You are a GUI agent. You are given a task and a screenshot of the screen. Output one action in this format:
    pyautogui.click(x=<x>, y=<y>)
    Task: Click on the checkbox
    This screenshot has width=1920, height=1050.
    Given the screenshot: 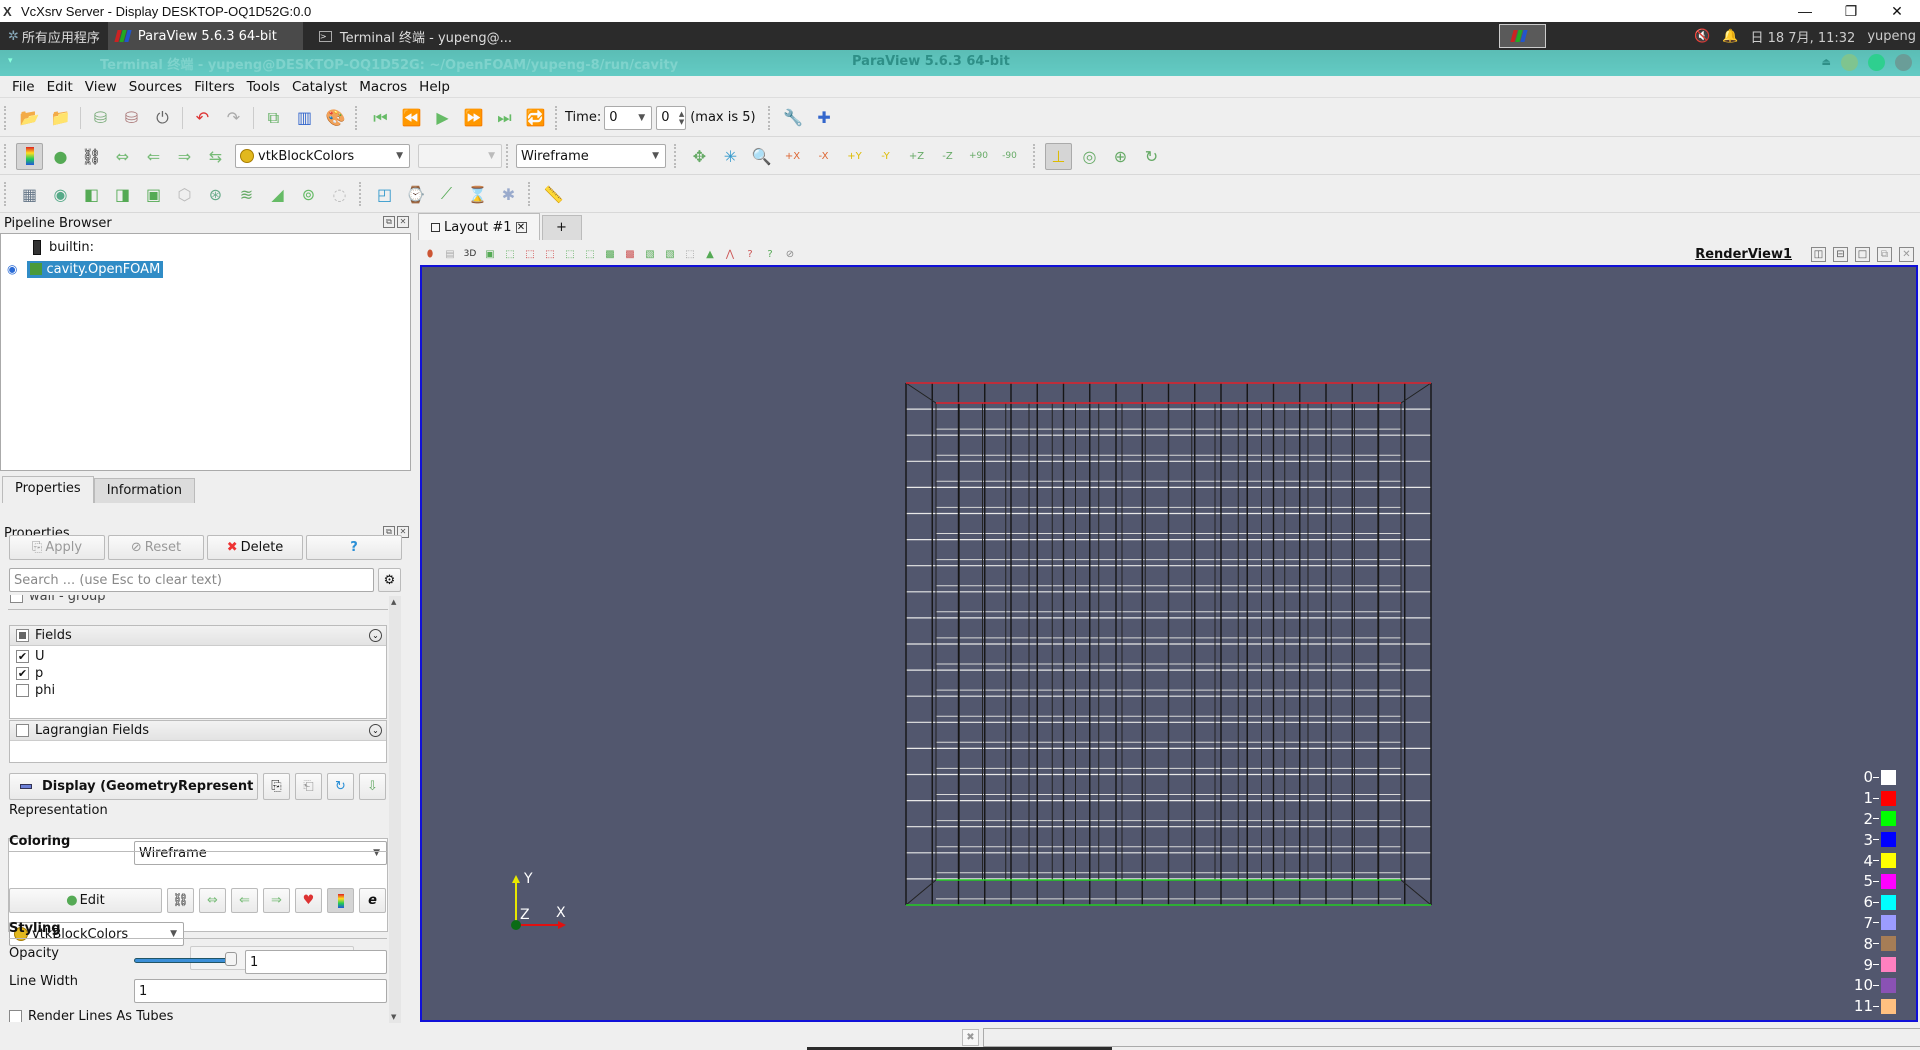 What is the action you would take?
    pyautogui.click(x=22, y=690)
    